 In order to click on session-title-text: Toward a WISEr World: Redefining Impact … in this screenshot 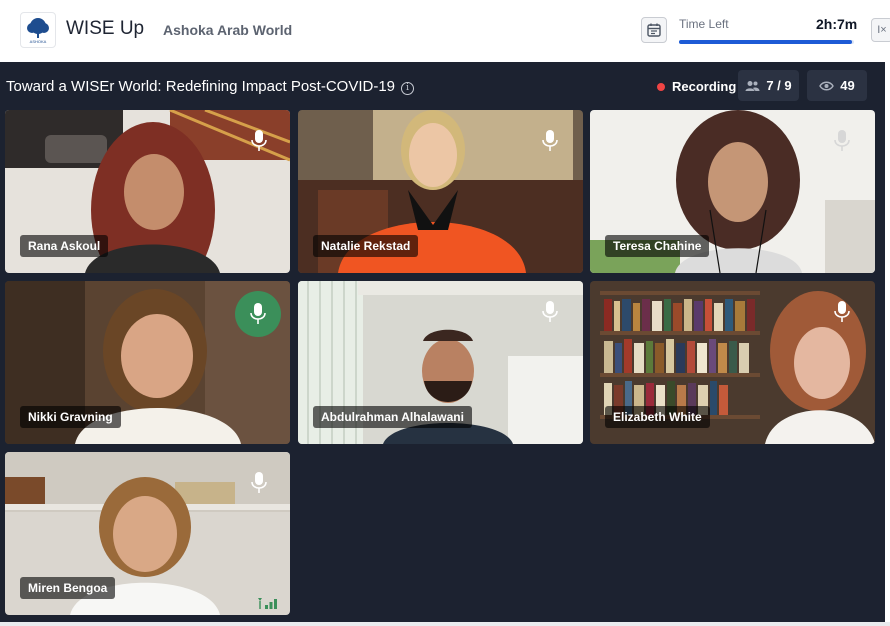, I will do `click(201, 86)`.